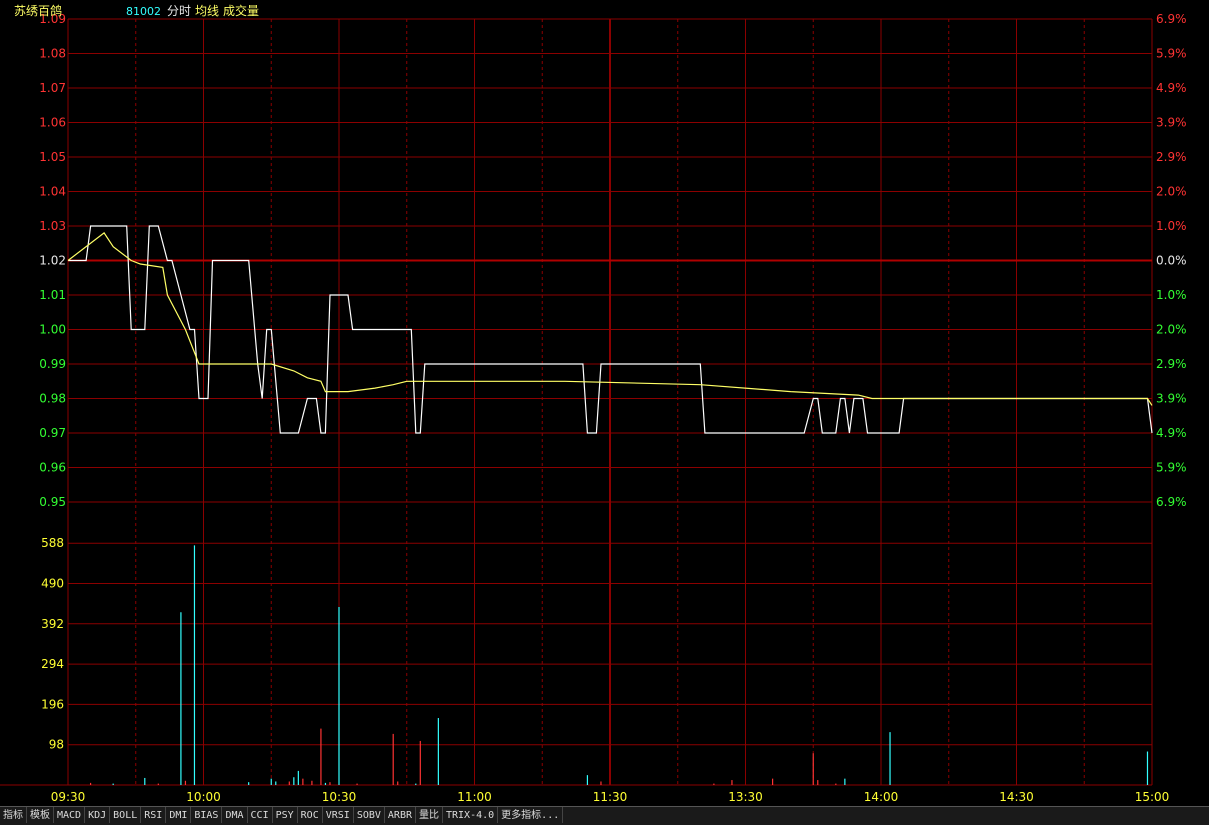  Describe the element at coordinates (310, 815) in the screenshot. I see `indicator-tab: ROC` at that location.